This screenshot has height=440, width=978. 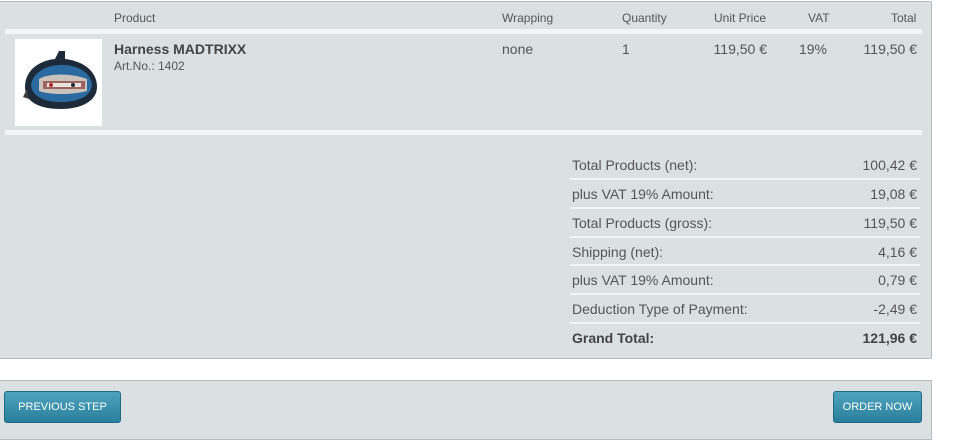 What do you see at coordinates (528, 18) in the screenshot?
I see `header-wrapping: Wrapping` at bounding box center [528, 18].